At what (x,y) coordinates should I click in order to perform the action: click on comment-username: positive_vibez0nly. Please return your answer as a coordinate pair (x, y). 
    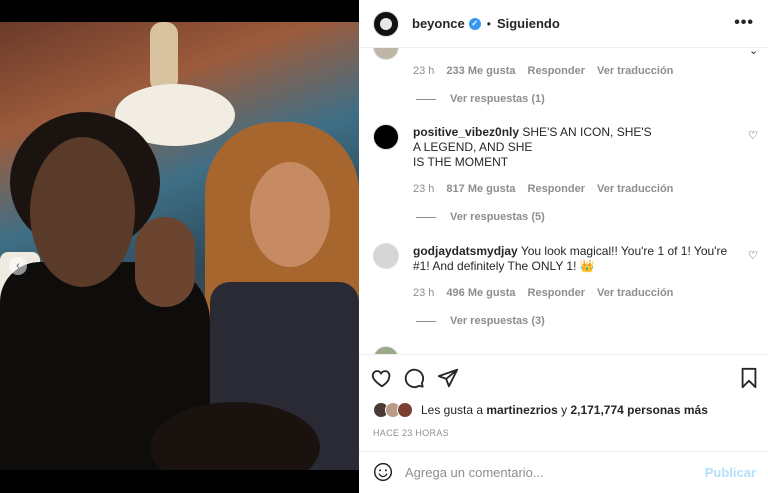
    Looking at the image, I should click on (466, 132).